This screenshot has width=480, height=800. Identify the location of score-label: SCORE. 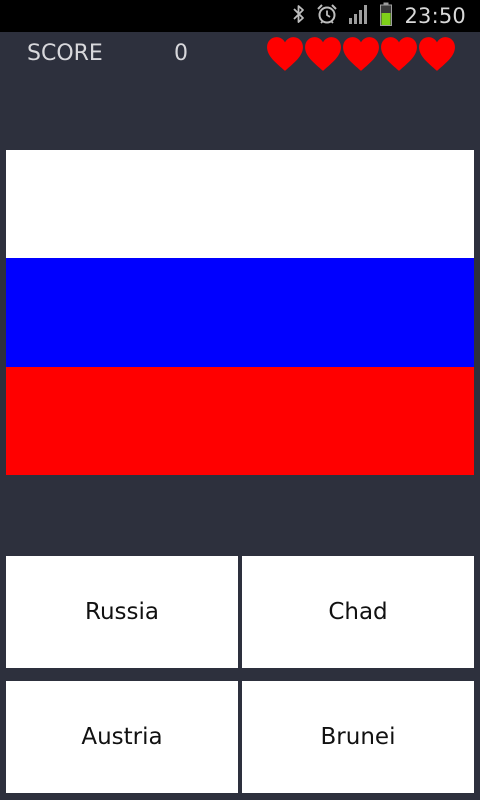
(65, 53).